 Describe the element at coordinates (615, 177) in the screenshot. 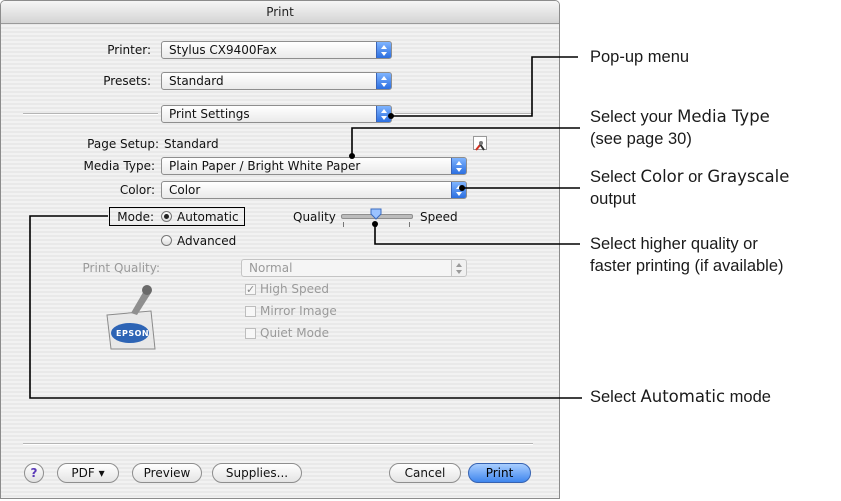

I see `callout-color-text: Select` at that location.